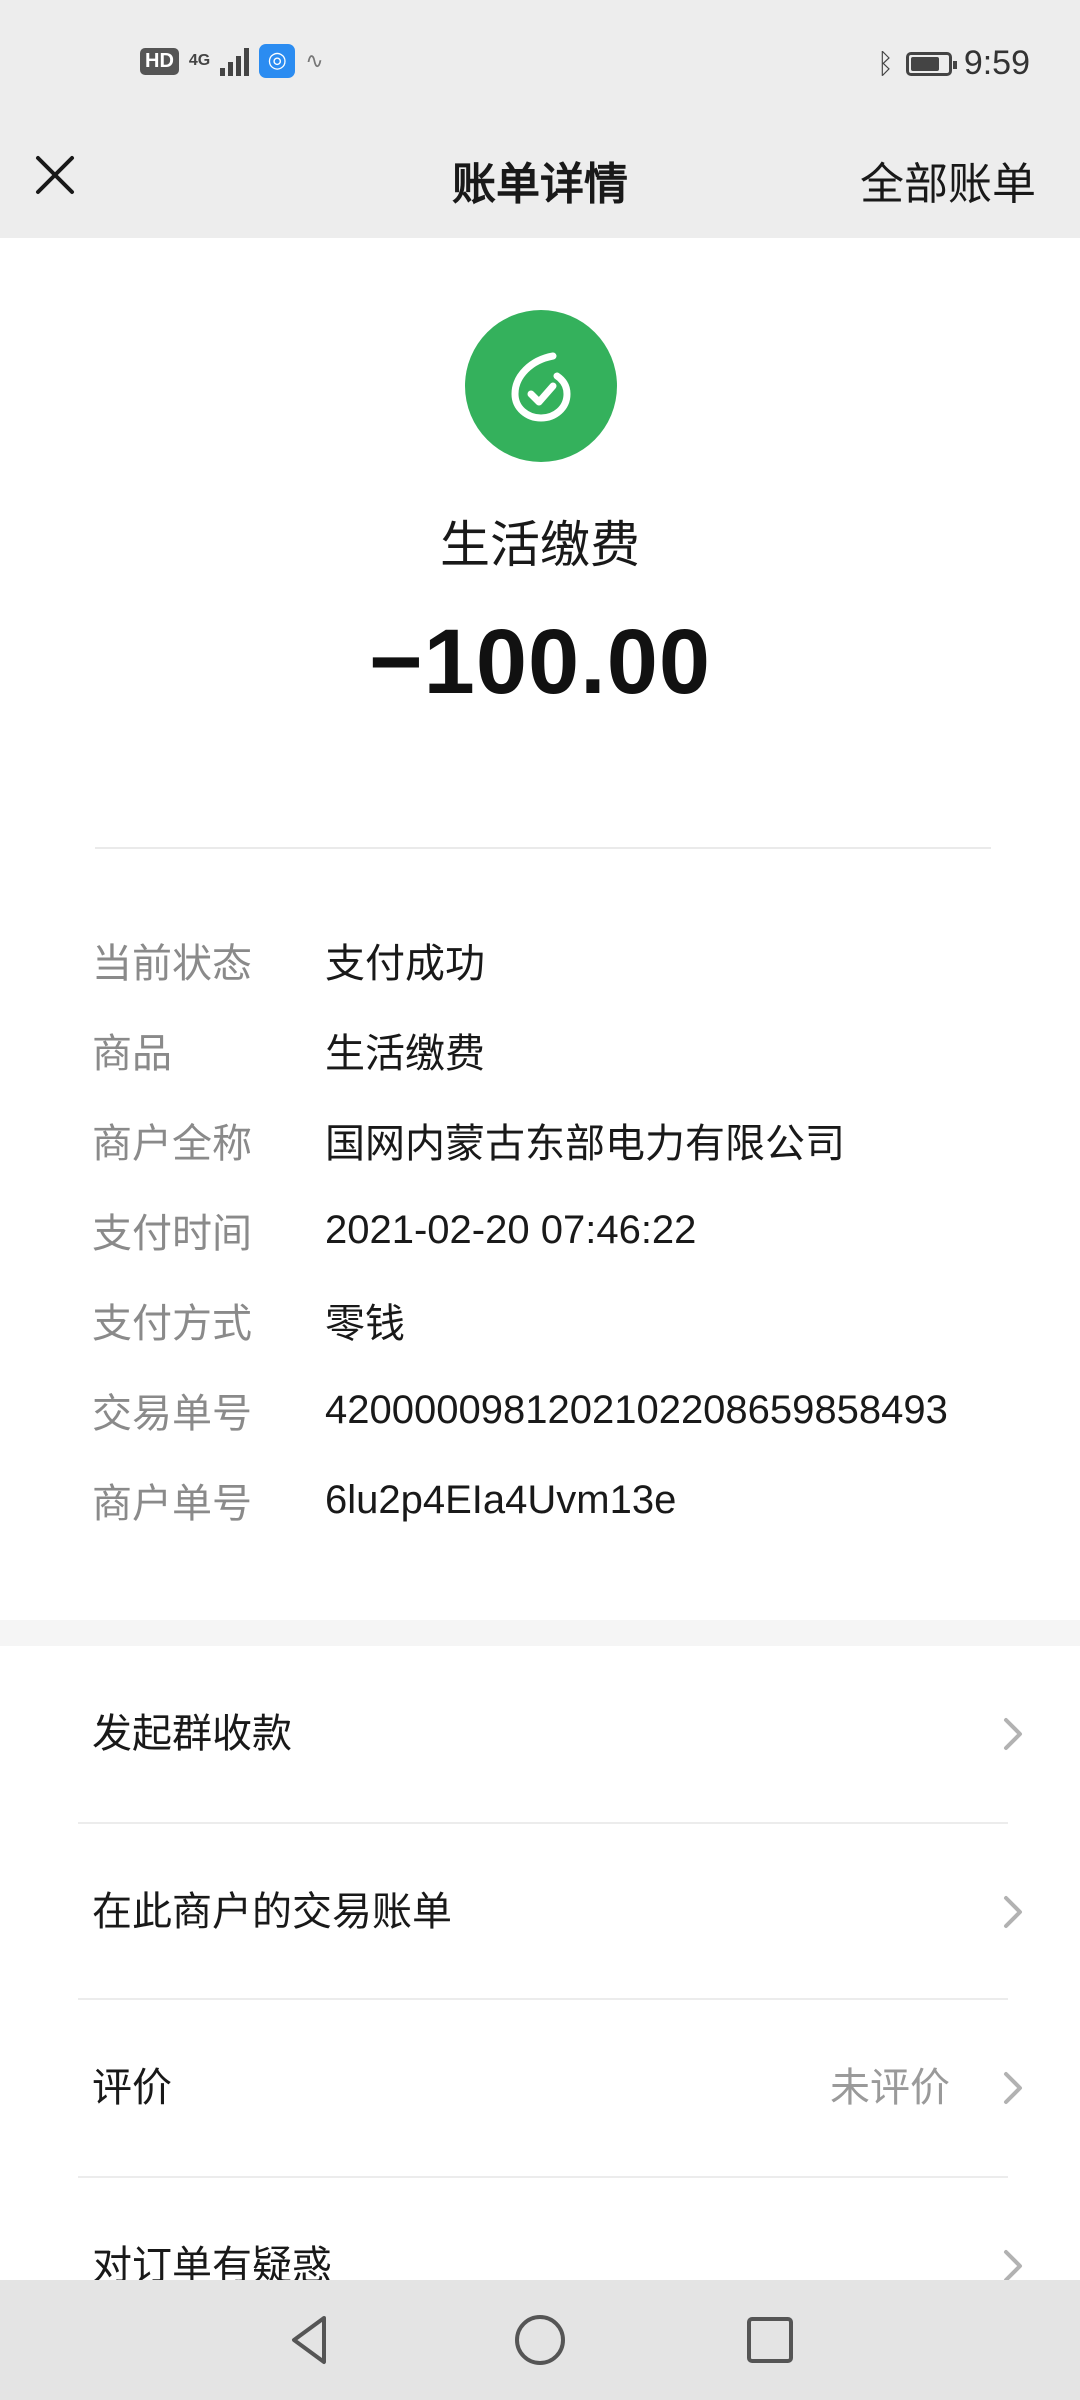 Image resolution: width=1080 pixels, height=2400 pixels. Describe the element at coordinates (159, 61) in the screenshot. I see `hd-icon: HD` at that location.